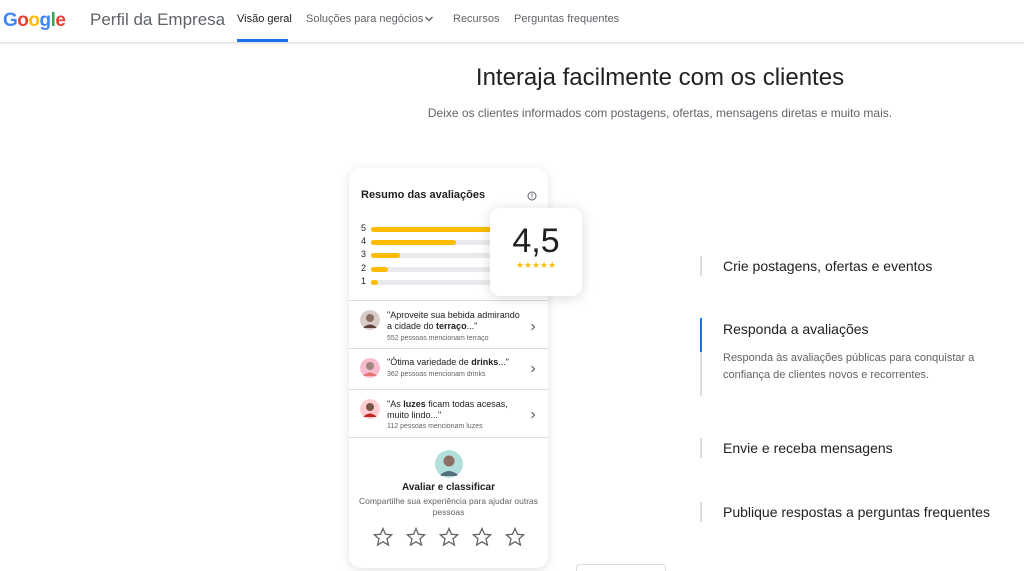 The width and height of the screenshot is (1024, 571). What do you see at coordinates (364, 254) in the screenshot?
I see `rating-bar-label: 3` at bounding box center [364, 254].